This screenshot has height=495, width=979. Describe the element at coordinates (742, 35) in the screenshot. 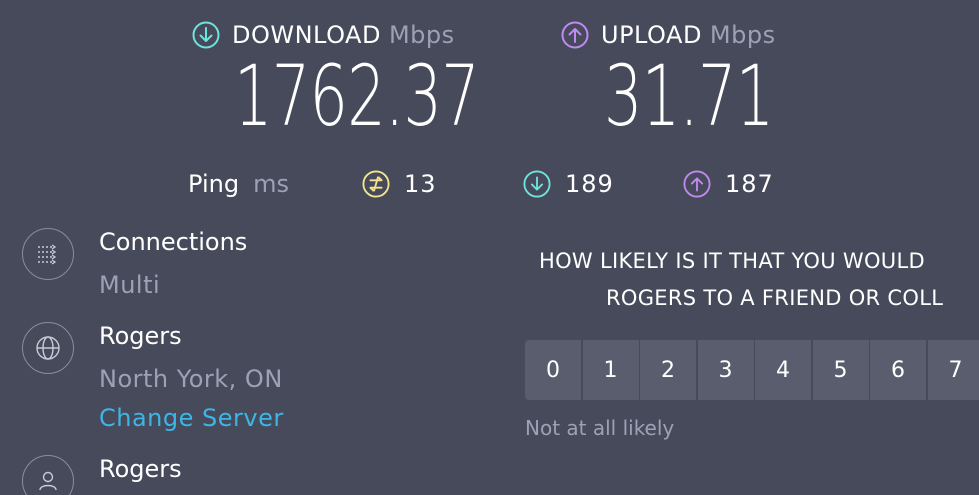

I see `upload-unit: Mbps` at that location.